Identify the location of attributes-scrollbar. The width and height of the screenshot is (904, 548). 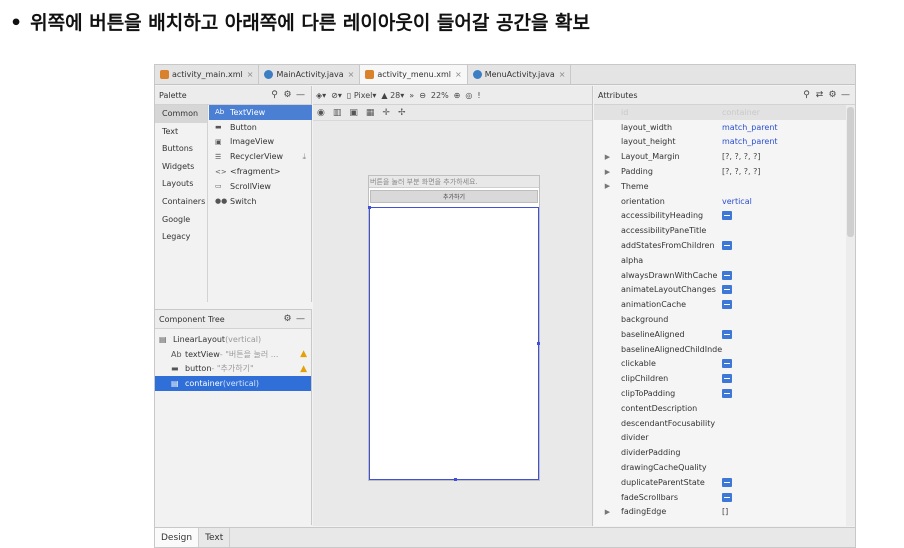
(850, 315).